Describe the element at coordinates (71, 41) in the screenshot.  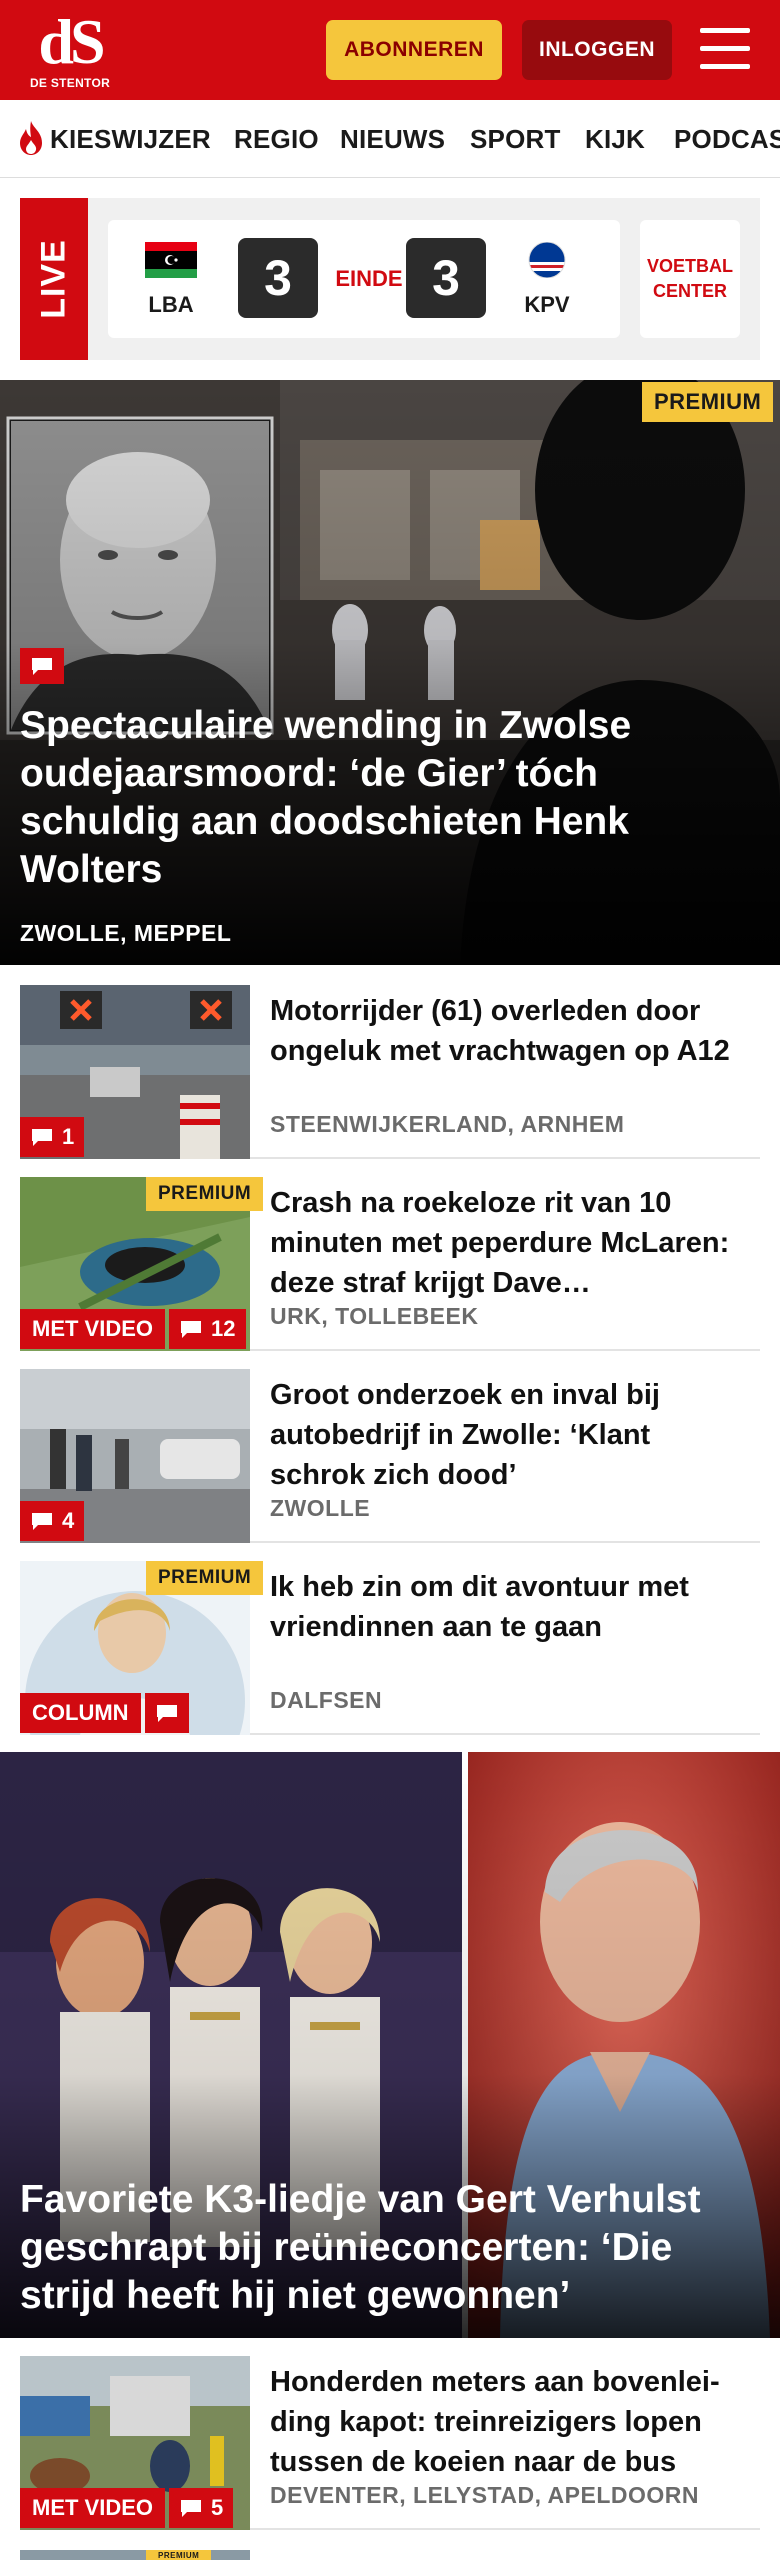
I see `logo-mark: dS` at that location.